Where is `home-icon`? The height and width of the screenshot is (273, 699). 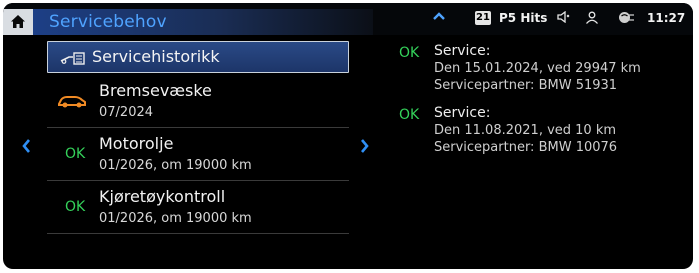
home-icon is located at coordinates (18, 21).